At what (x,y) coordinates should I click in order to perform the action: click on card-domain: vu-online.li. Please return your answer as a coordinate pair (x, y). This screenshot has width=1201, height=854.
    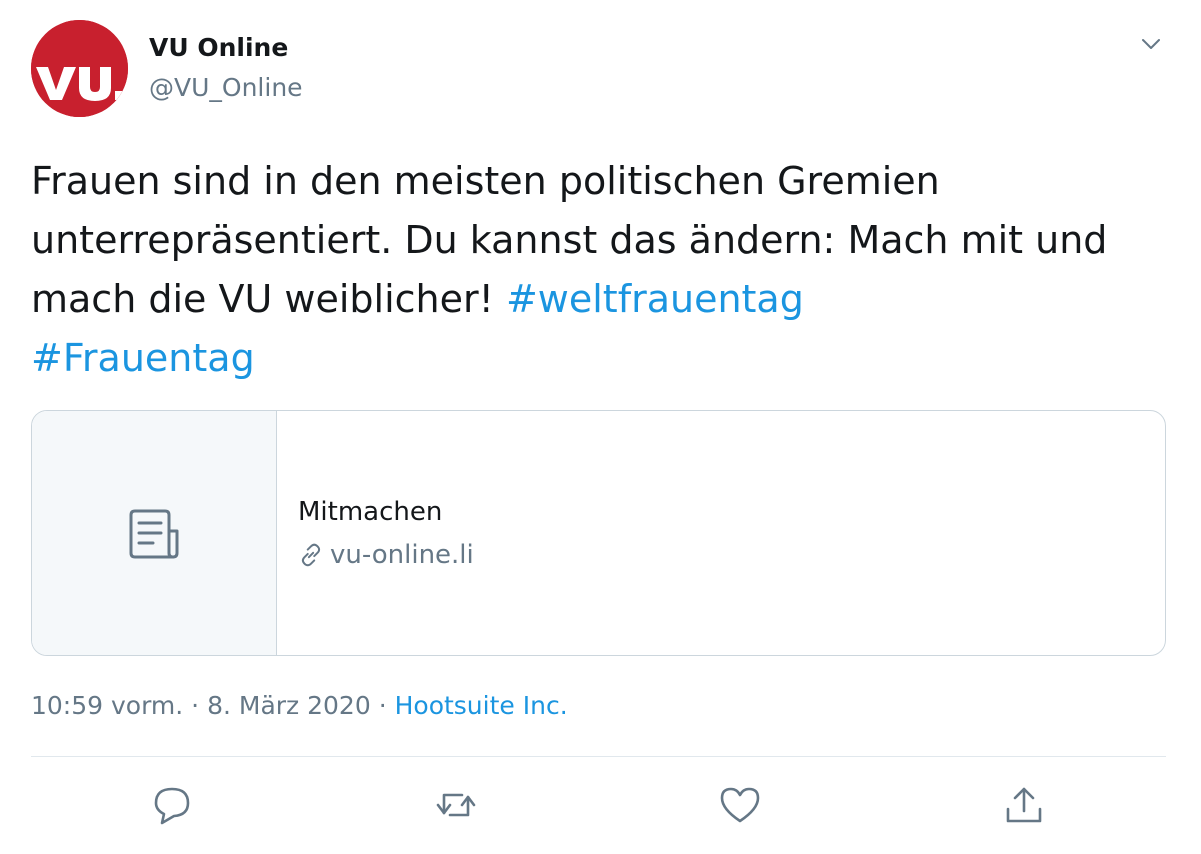
    Looking at the image, I should click on (386, 555).